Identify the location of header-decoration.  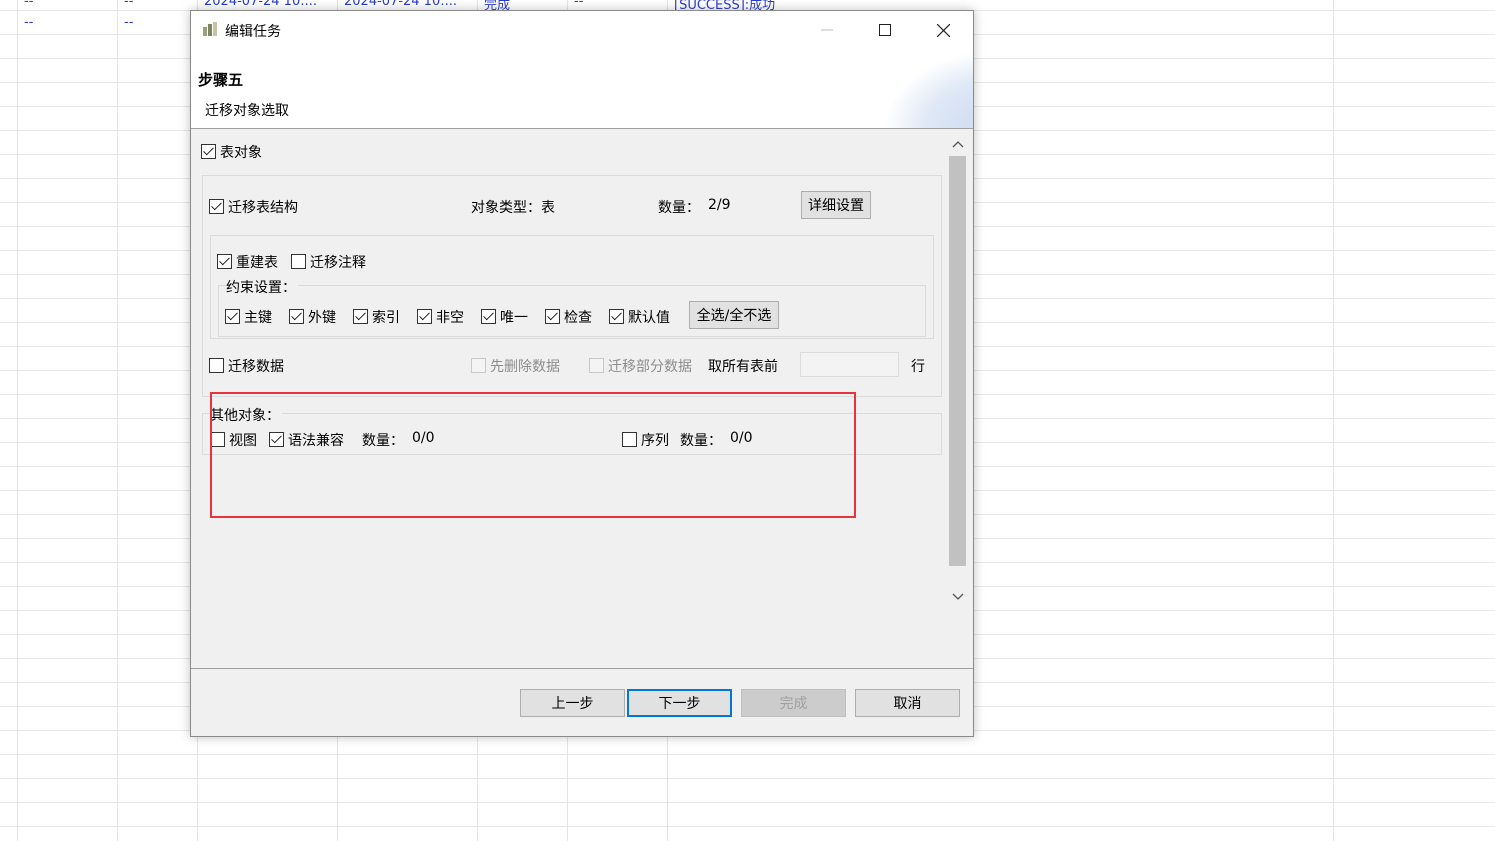
(928, 88).